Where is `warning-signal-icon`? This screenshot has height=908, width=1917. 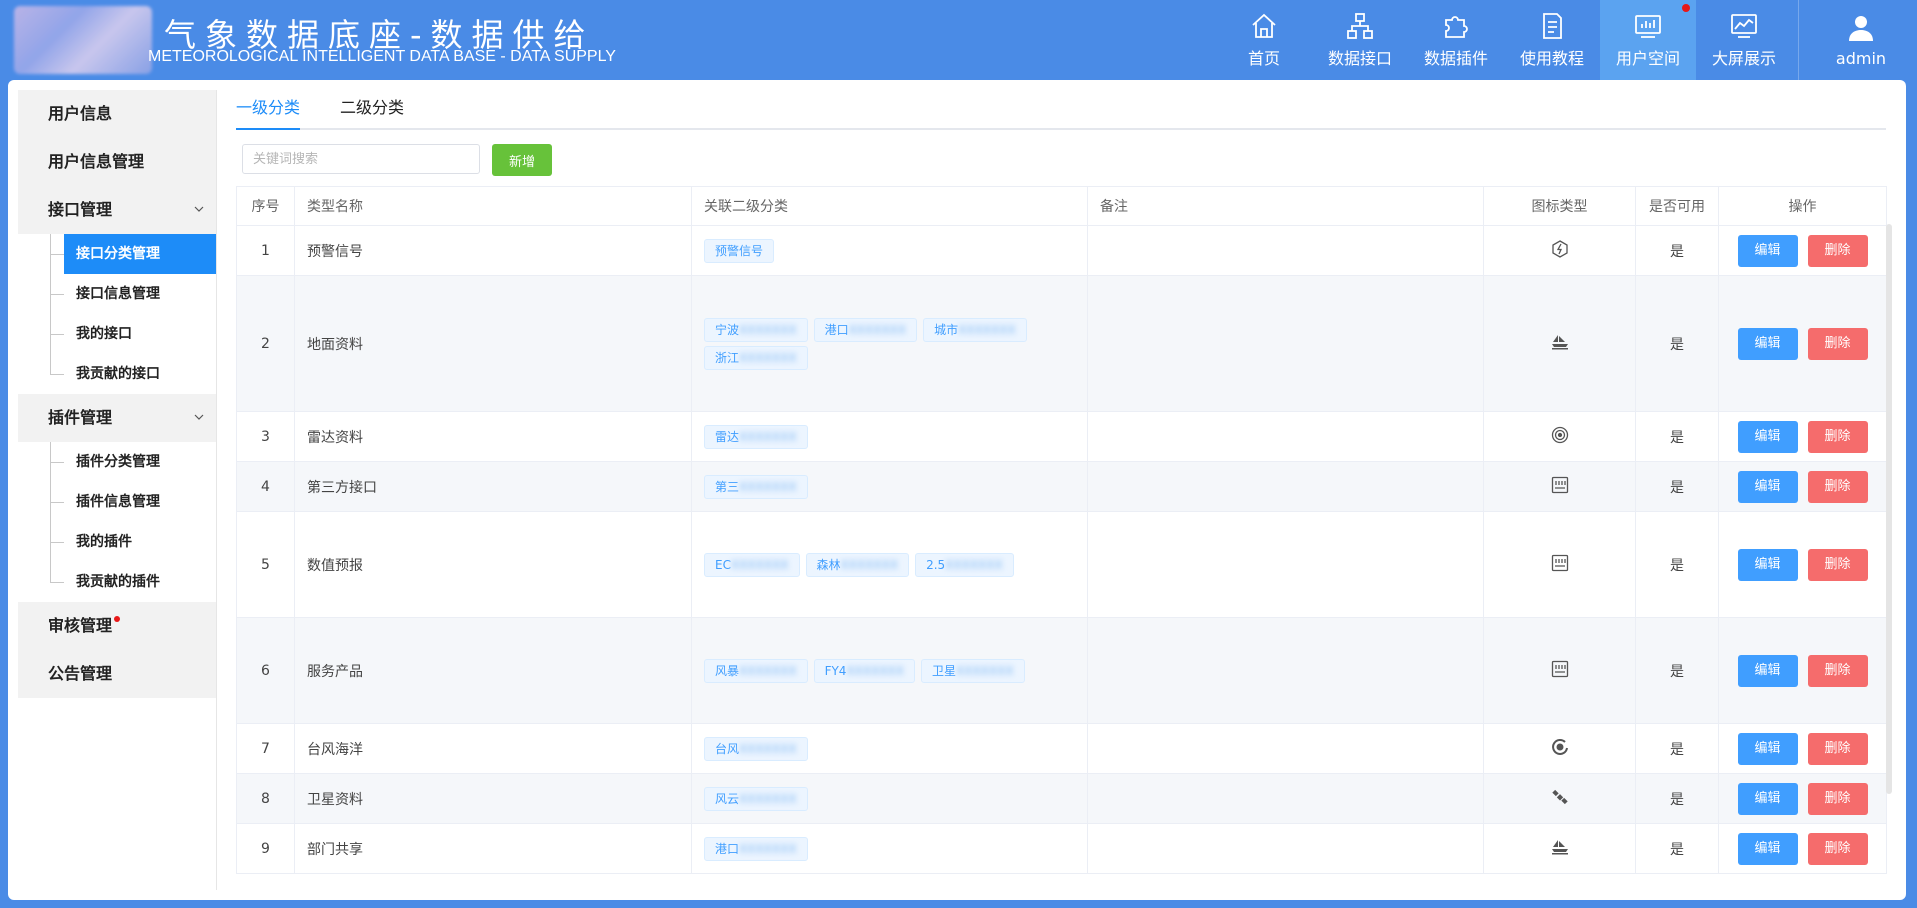
warning-signal-icon is located at coordinates (1560, 250).